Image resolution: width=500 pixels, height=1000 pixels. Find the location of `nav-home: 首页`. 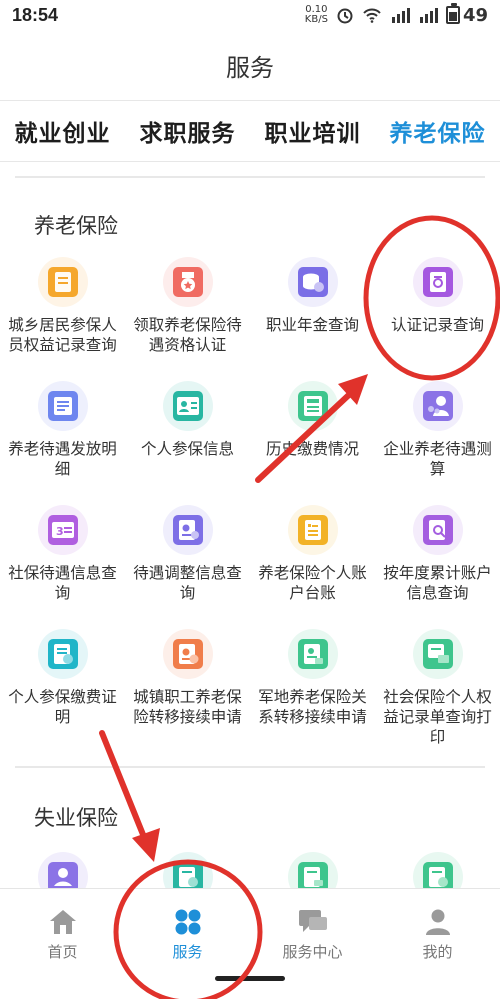

nav-home: 首页 is located at coordinates (62, 944).